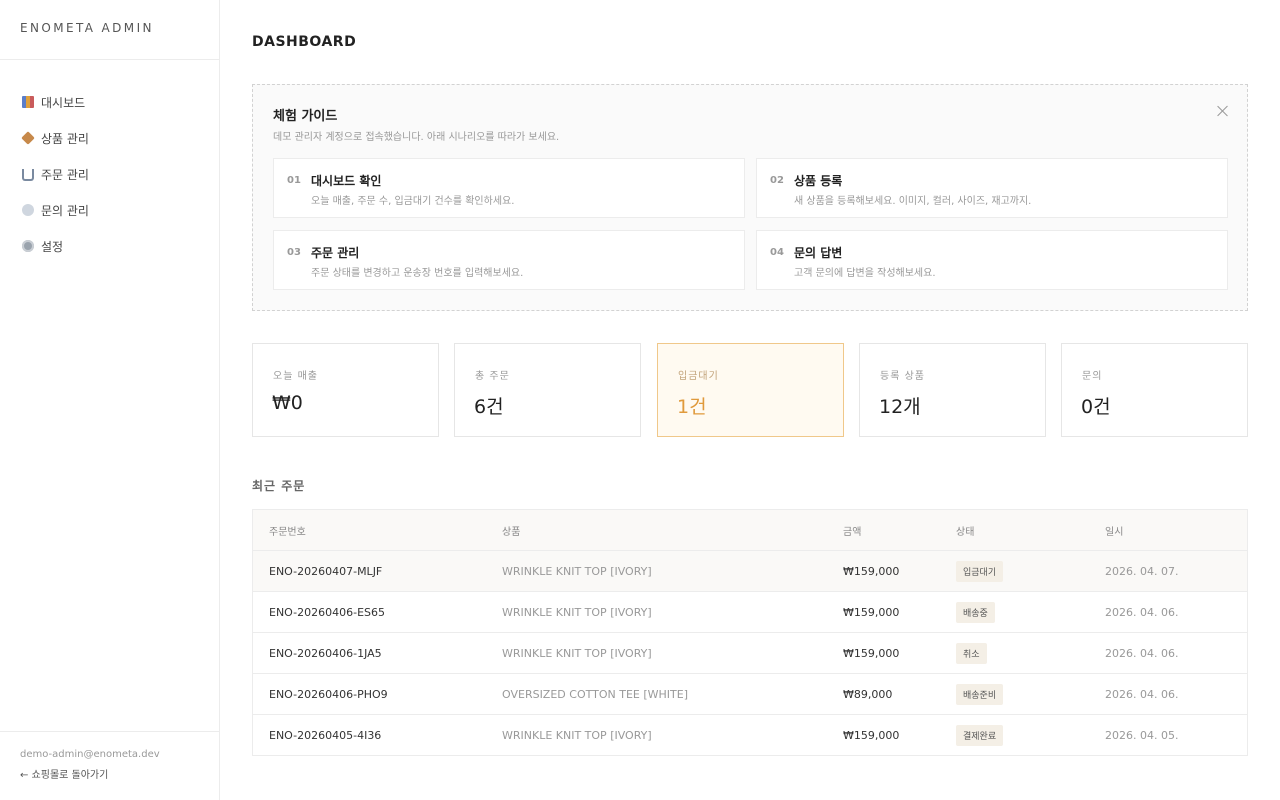 The width and height of the screenshot is (1280, 800). I want to click on stat-value: ₩0, so click(287, 403).